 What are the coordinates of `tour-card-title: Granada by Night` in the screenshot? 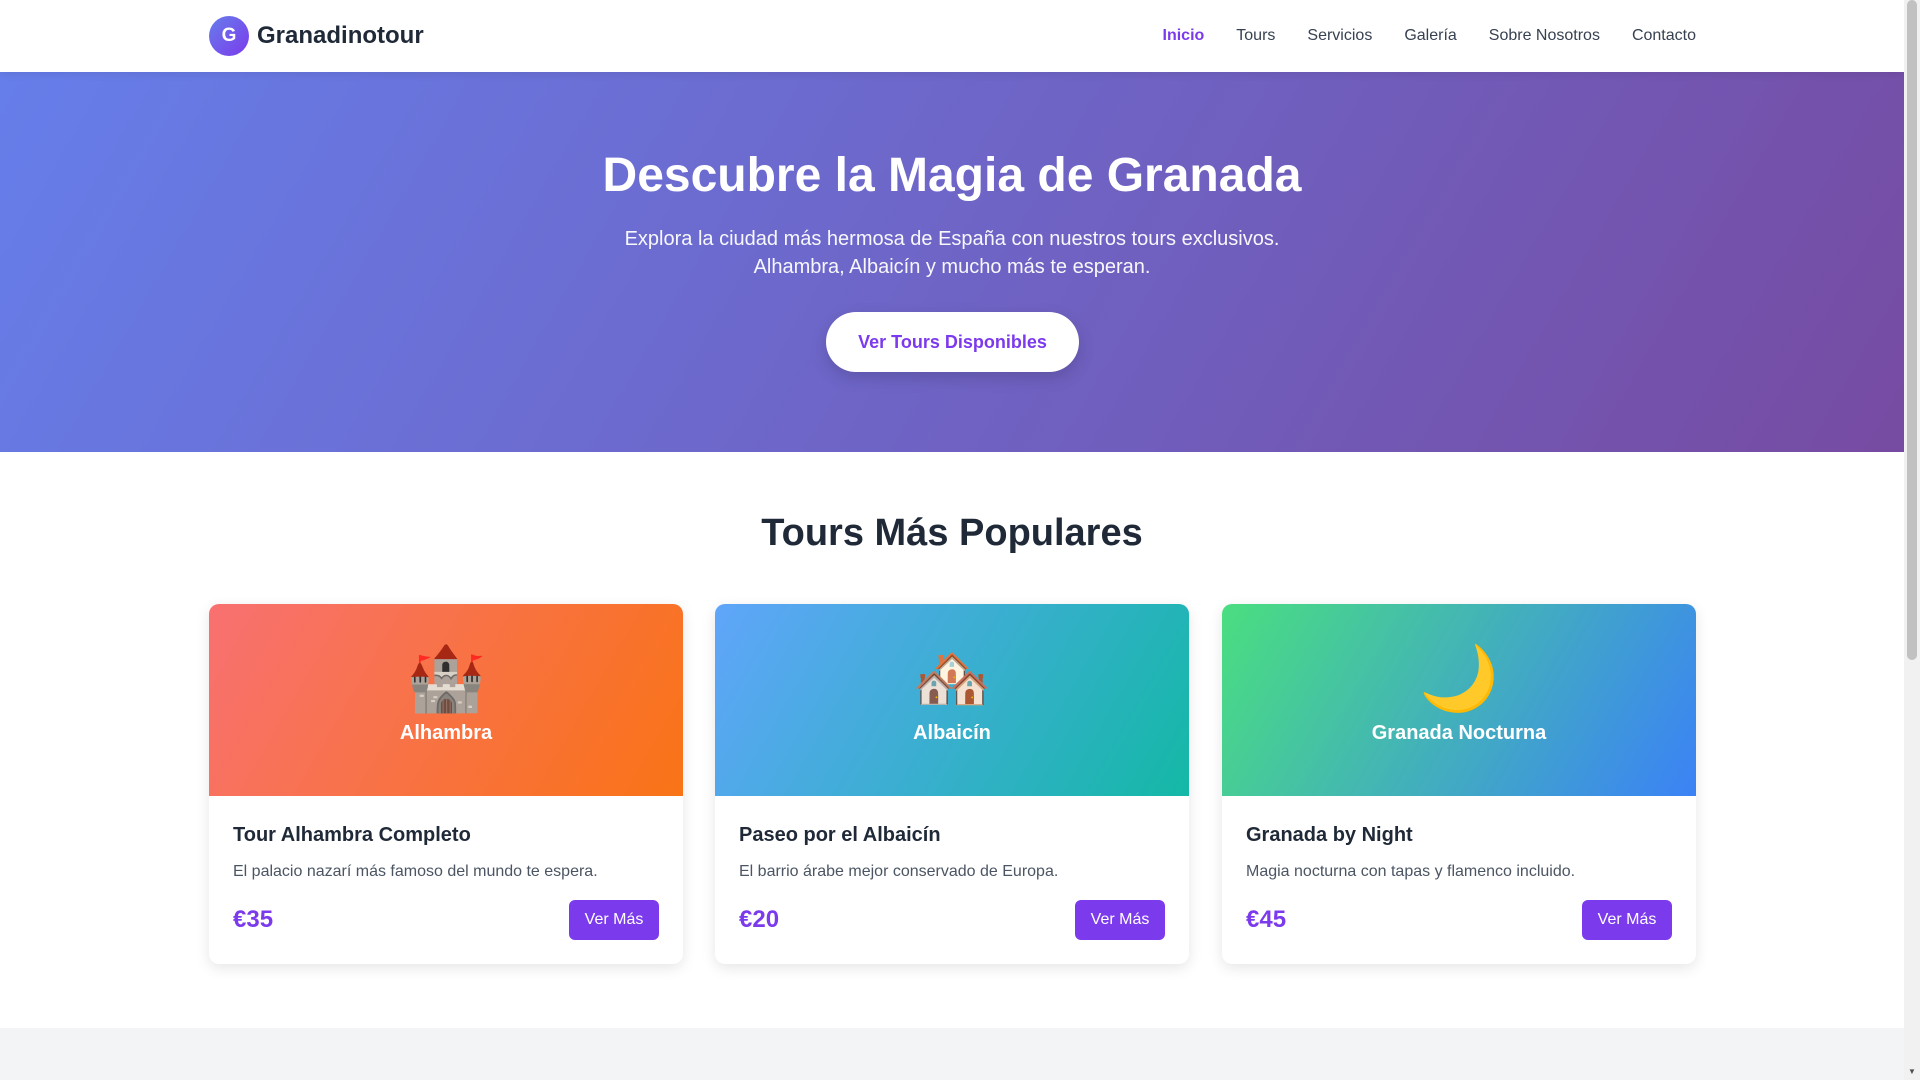 It's located at (1329, 835).